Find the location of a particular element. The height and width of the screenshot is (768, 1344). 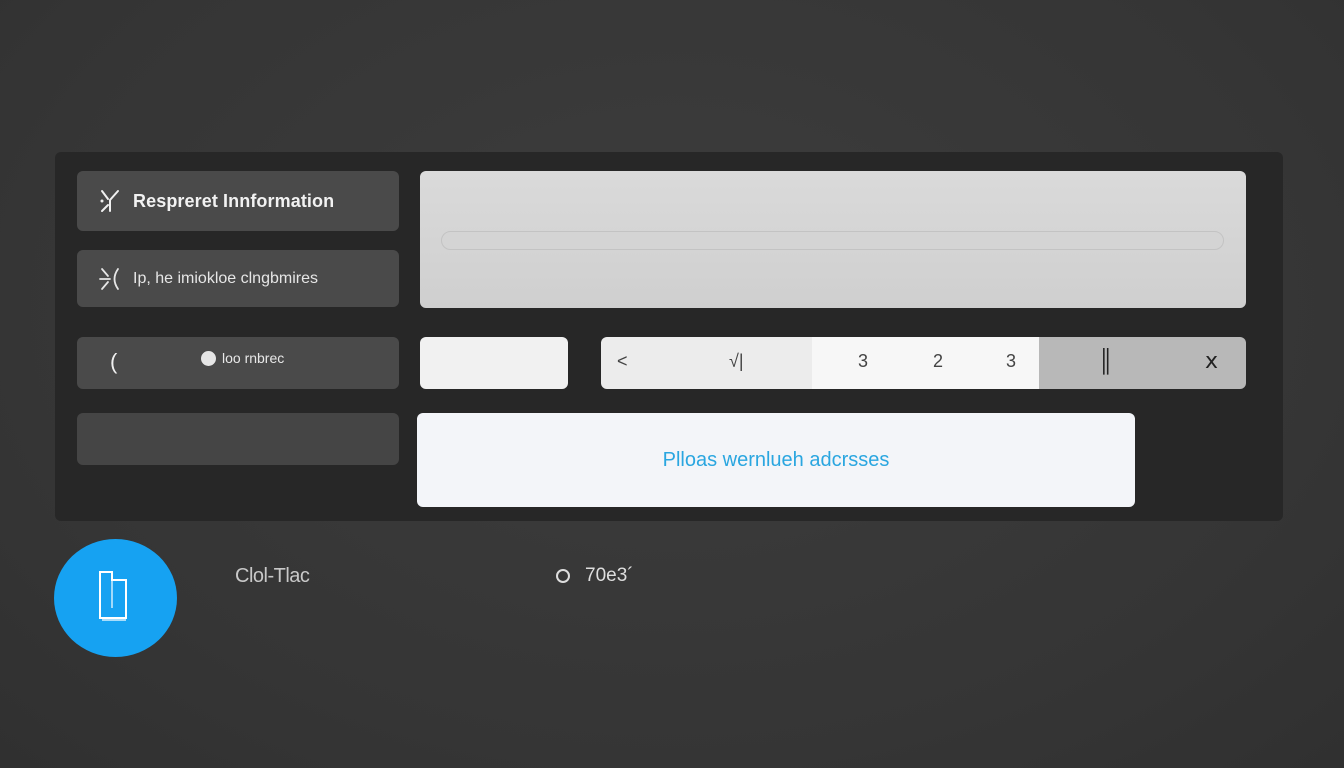

footer-right-item: 70e3´ is located at coordinates (595, 576).